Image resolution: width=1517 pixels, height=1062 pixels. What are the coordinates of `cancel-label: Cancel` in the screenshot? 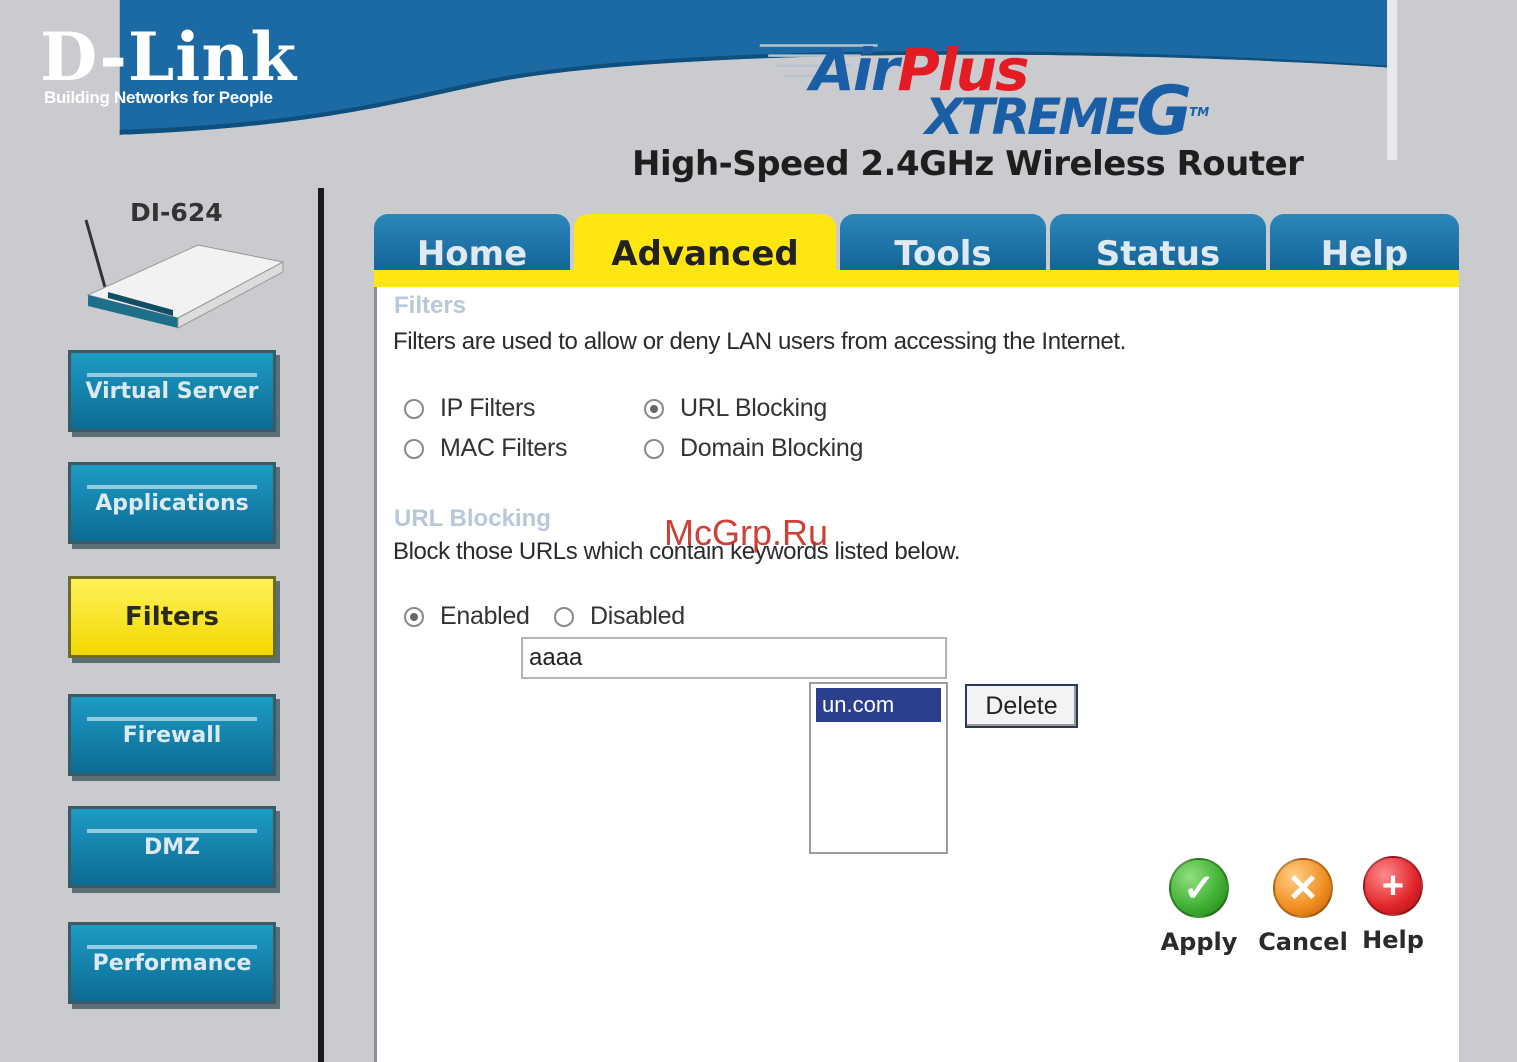 It's located at (1303, 942).